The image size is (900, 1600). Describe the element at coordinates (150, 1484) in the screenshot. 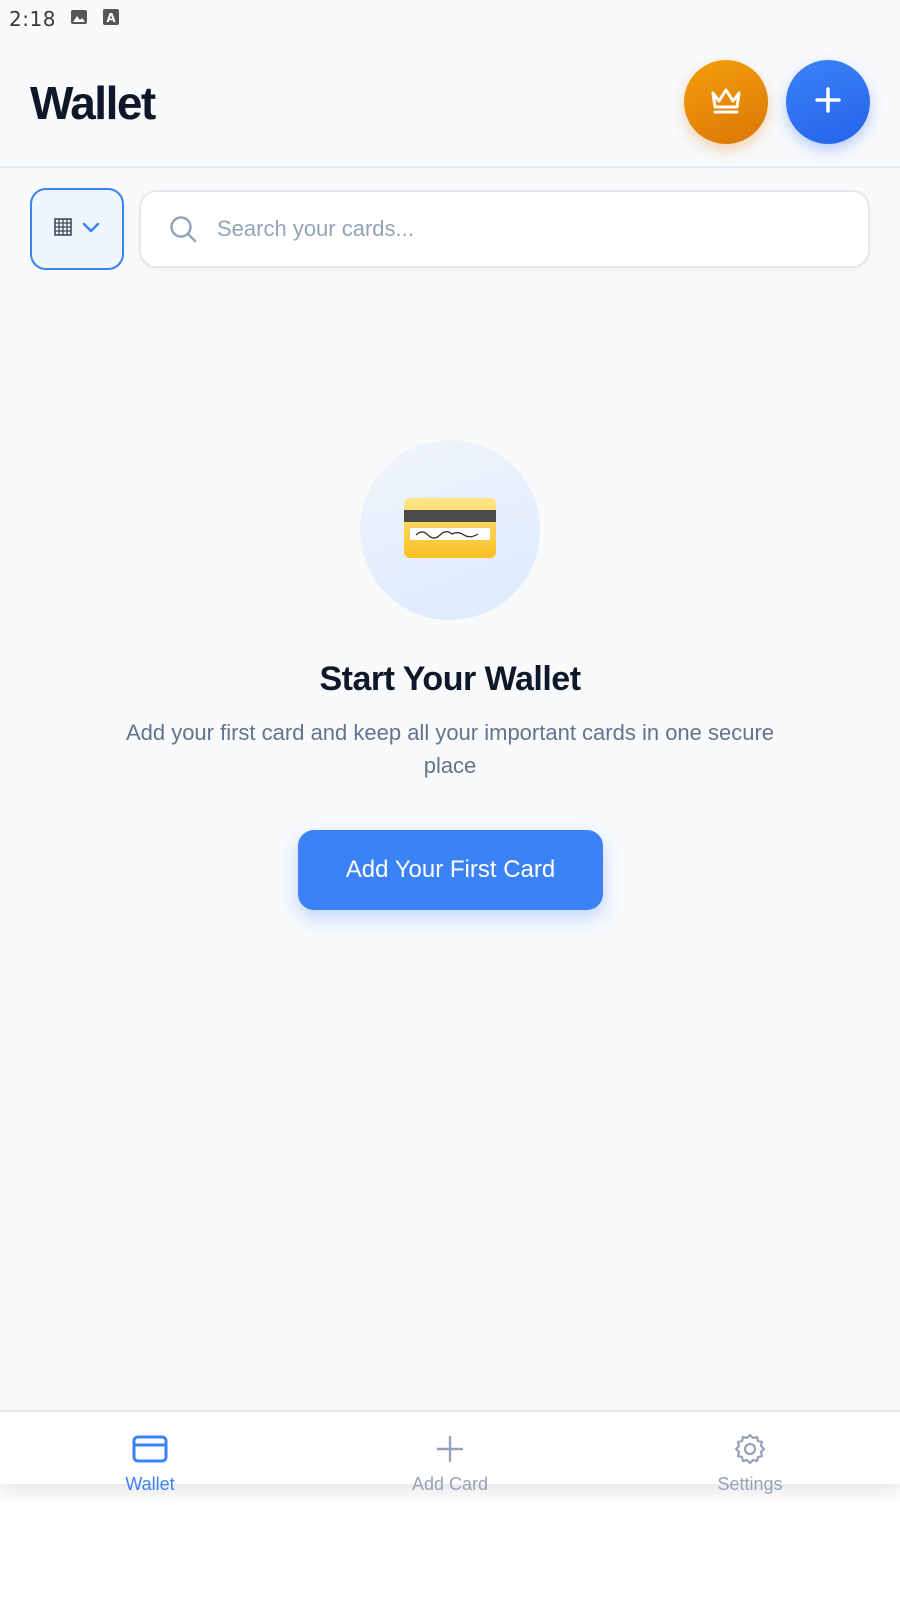

I see `nav-label-wallet: Wallet` at that location.